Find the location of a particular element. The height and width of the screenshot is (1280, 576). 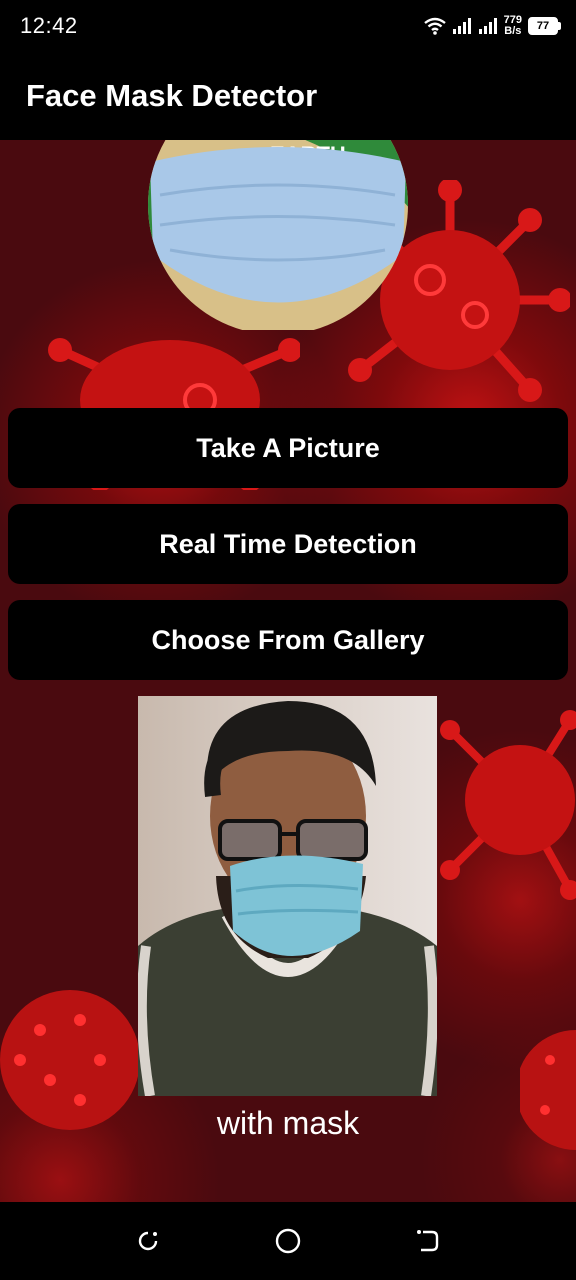

take-picture-button: Take A Picture is located at coordinates (288, 448).